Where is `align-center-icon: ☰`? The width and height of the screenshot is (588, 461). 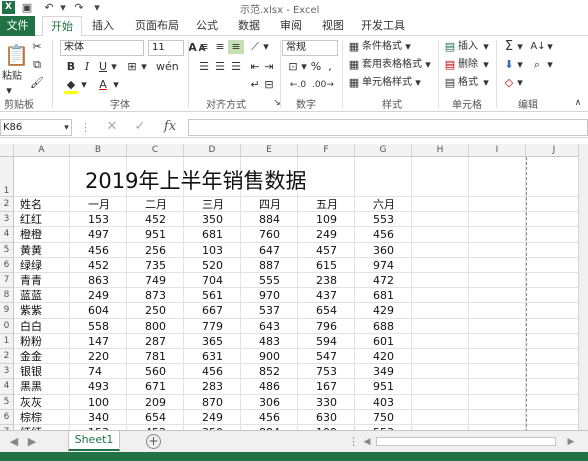 align-center-icon: ☰ is located at coordinates (220, 67).